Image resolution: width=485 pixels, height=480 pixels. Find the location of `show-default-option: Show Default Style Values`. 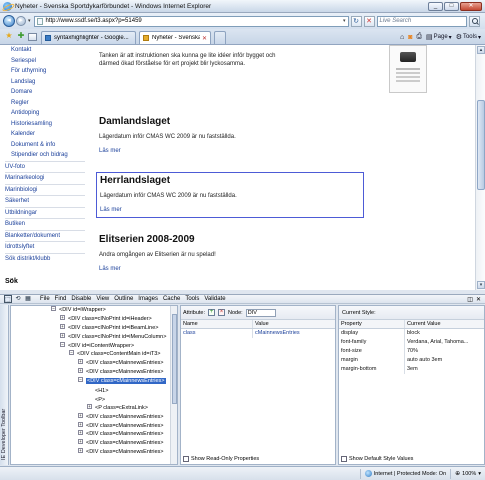

show-default-option: Show Default Style Values is located at coordinates (377, 459).